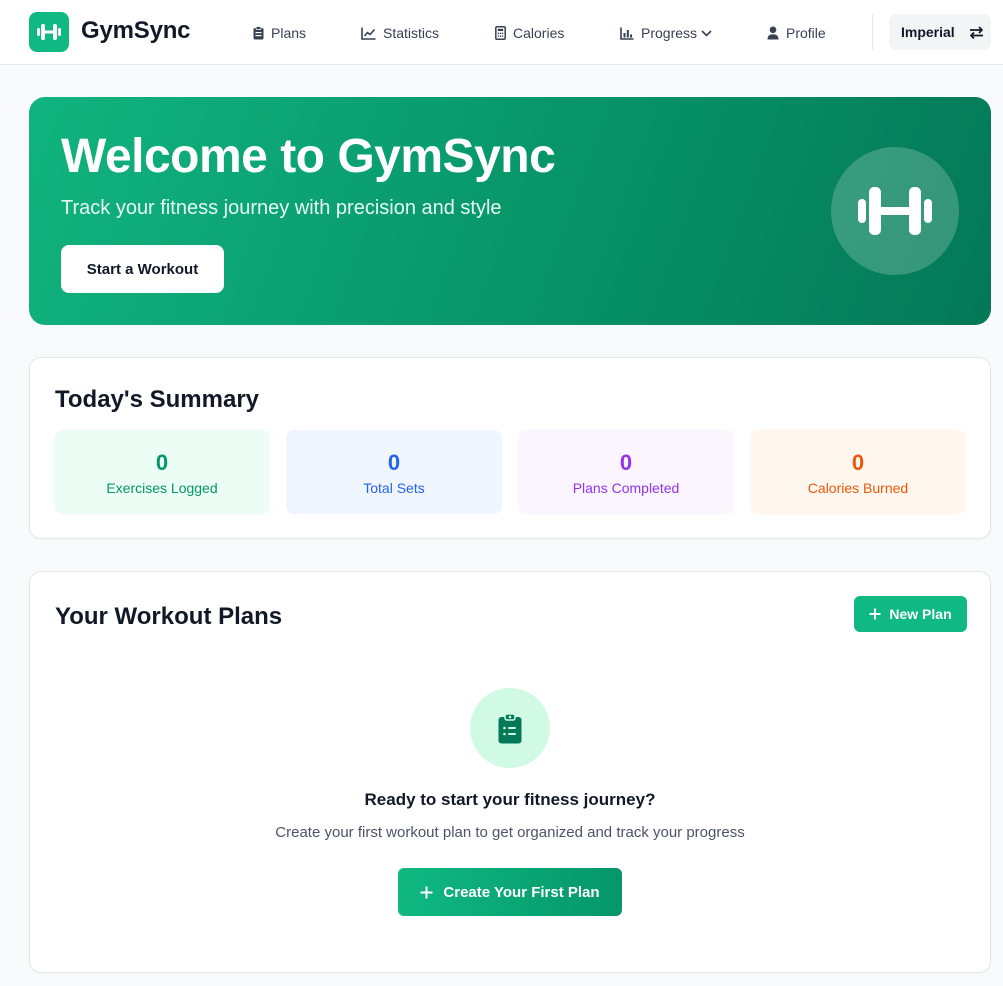  I want to click on nav-progress-label: Progress, so click(669, 33).